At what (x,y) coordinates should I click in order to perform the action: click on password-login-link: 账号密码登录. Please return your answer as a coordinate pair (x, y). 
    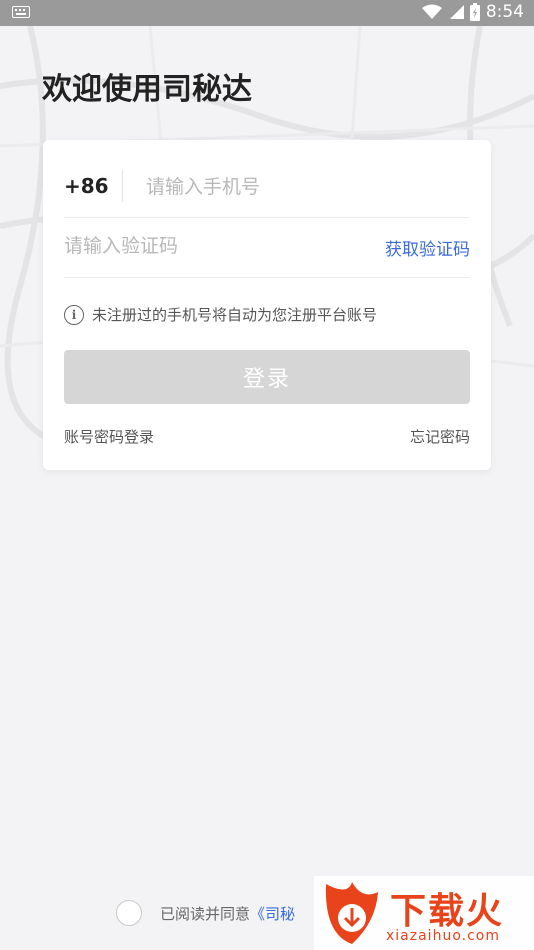
    Looking at the image, I should click on (109, 436).